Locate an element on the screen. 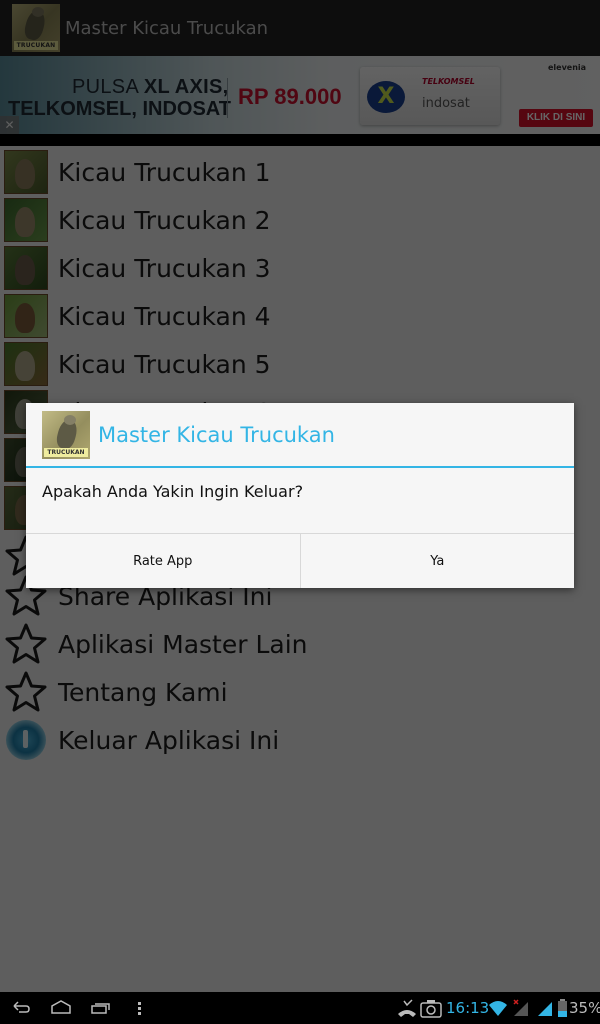 The width and height of the screenshot is (600, 1024). battery-icon is located at coordinates (562, 1008).